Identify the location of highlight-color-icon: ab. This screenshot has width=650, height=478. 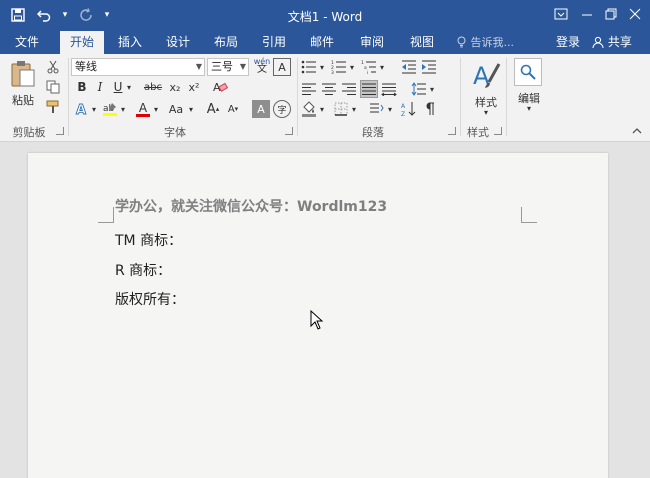
(110, 109).